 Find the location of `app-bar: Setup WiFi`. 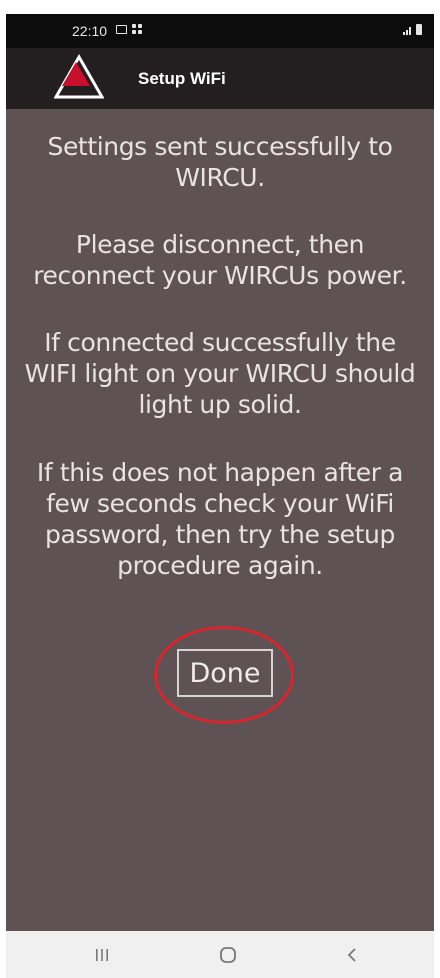

app-bar: Setup WiFi is located at coordinates (220, 78).